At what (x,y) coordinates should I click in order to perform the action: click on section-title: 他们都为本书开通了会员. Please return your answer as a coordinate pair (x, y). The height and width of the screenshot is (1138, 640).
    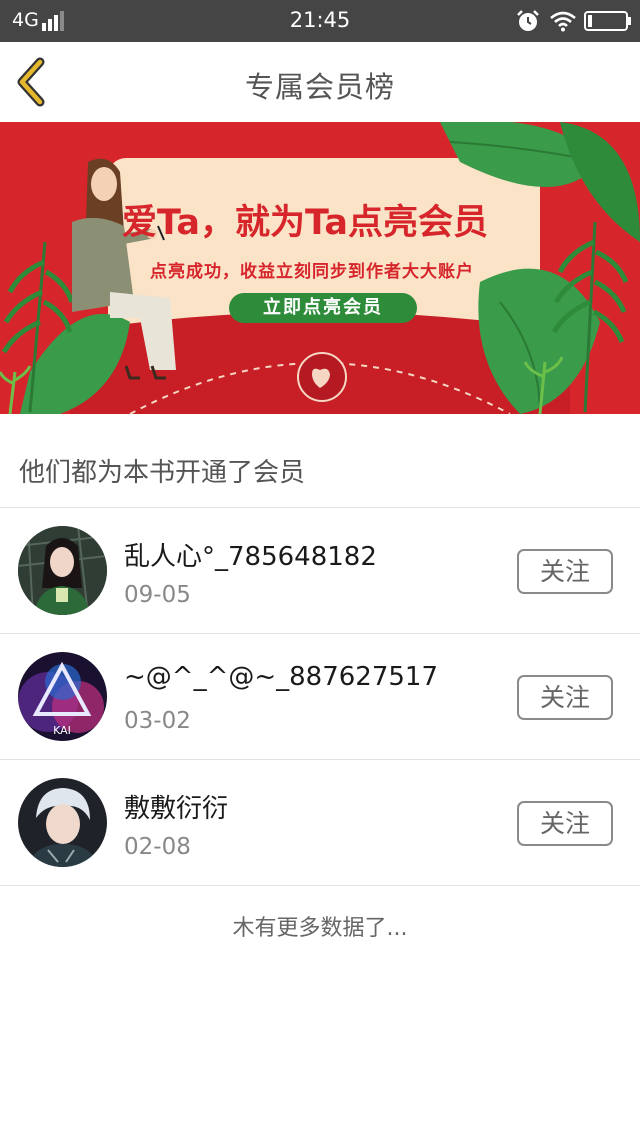
    Looking at the image, I should click on (162, 473).